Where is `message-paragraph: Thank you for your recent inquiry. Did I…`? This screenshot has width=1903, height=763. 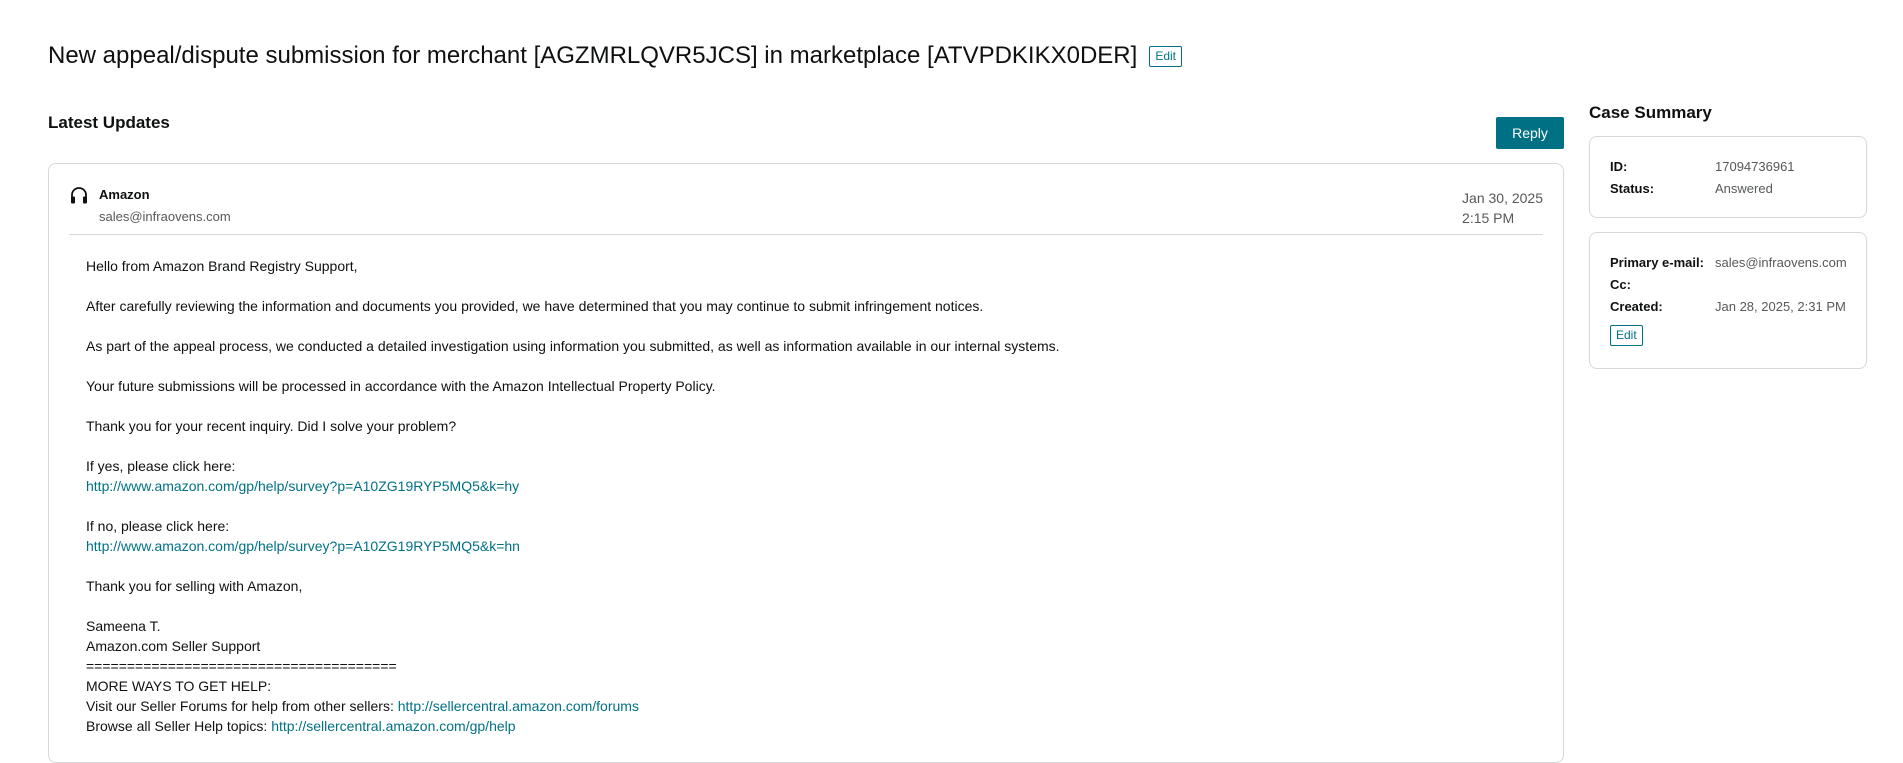
message-paragraph: Thank you for your recent inquiry. Did I… is located at coordinates (271, 426).